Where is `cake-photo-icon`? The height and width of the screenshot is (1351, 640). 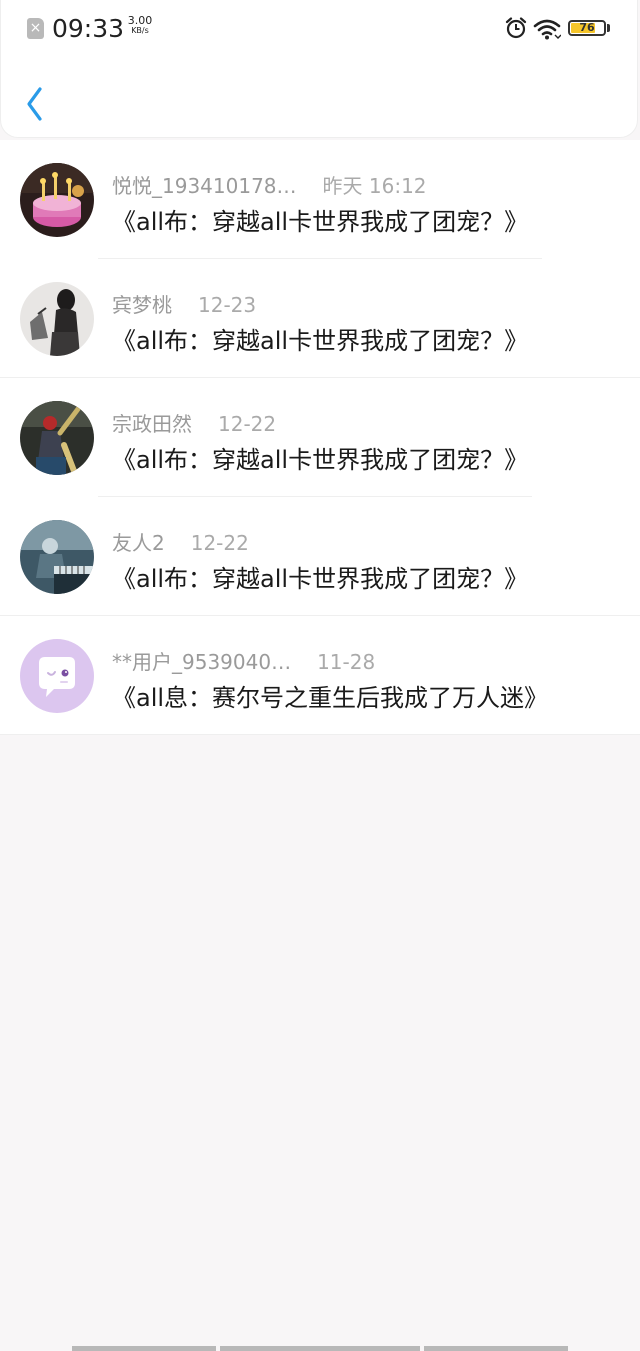 cake-photo-icon is located at coordinates (57, 200).